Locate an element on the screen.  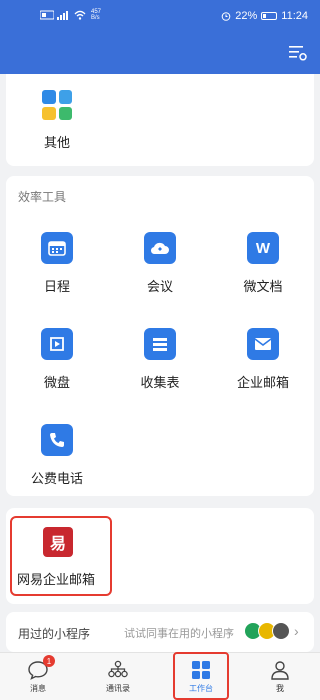
tab-messages: 1 消息 is located at coordinates (38, 676).